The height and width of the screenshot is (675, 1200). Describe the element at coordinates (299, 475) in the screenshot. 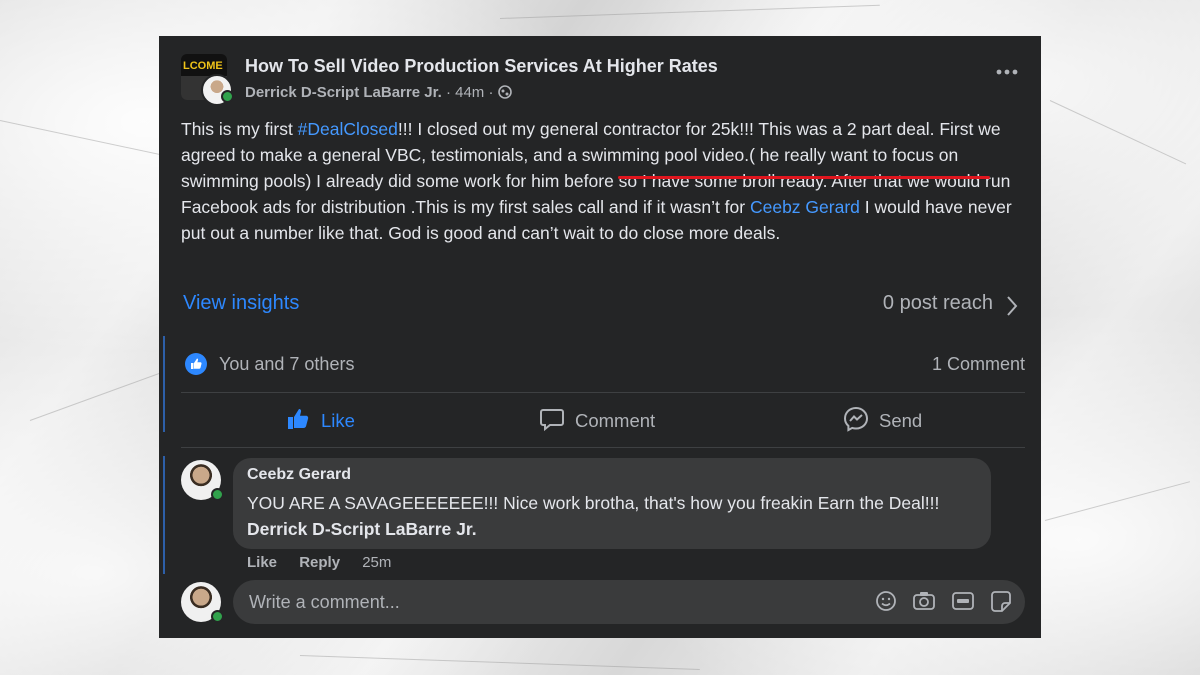

I see `commenter-name: Ceebz Gerard` at that location.